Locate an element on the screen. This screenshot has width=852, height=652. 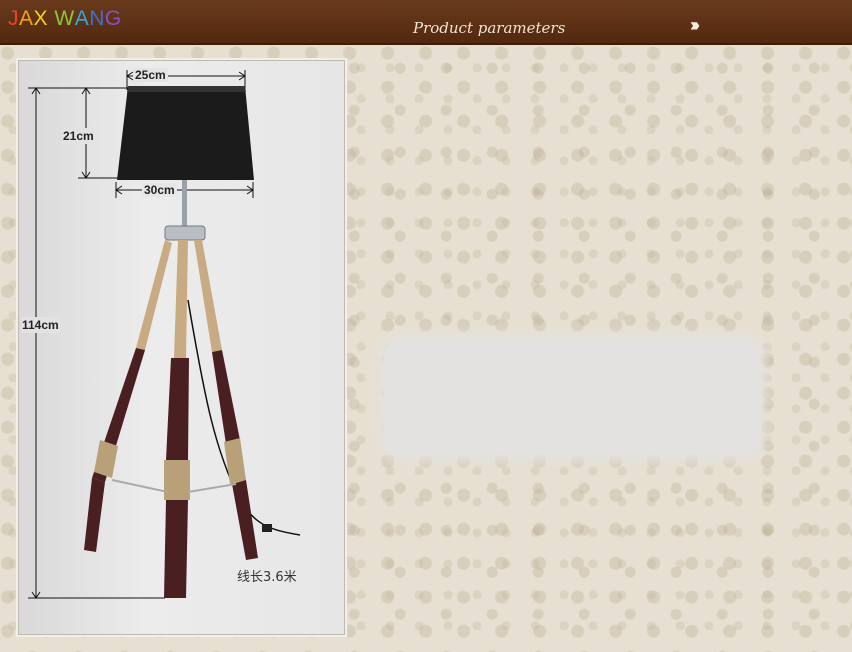
lamp-shade is located at coordinates (185, 133).